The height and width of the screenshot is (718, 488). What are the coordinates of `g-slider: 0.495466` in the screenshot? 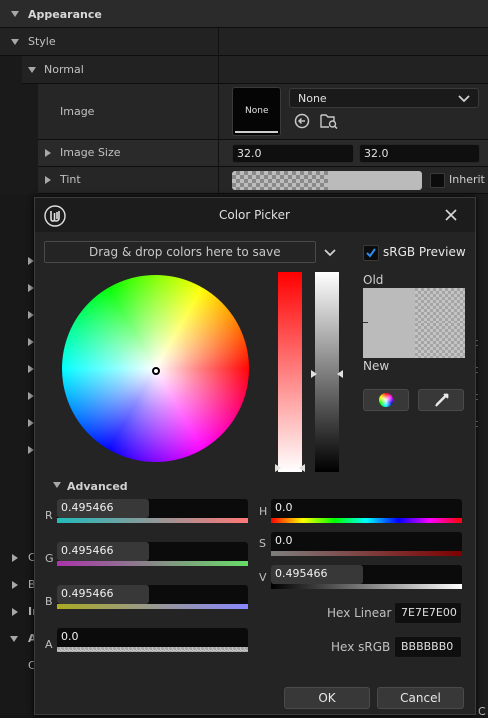 It's located at (152, 551).